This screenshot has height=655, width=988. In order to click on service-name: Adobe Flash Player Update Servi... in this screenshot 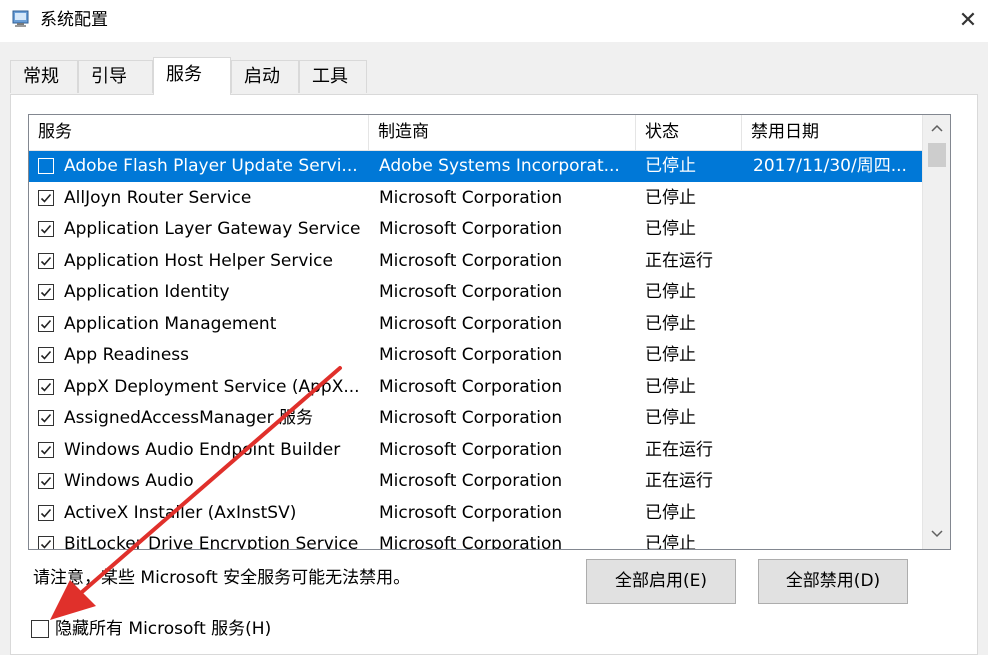, I will do `click(211, 166)`.